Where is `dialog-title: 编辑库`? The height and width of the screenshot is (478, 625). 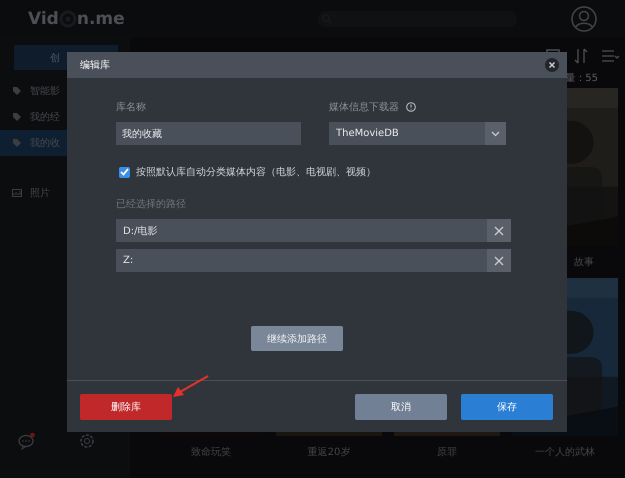 dialog-title: 编辑库 is located at coordinates (95, 65).